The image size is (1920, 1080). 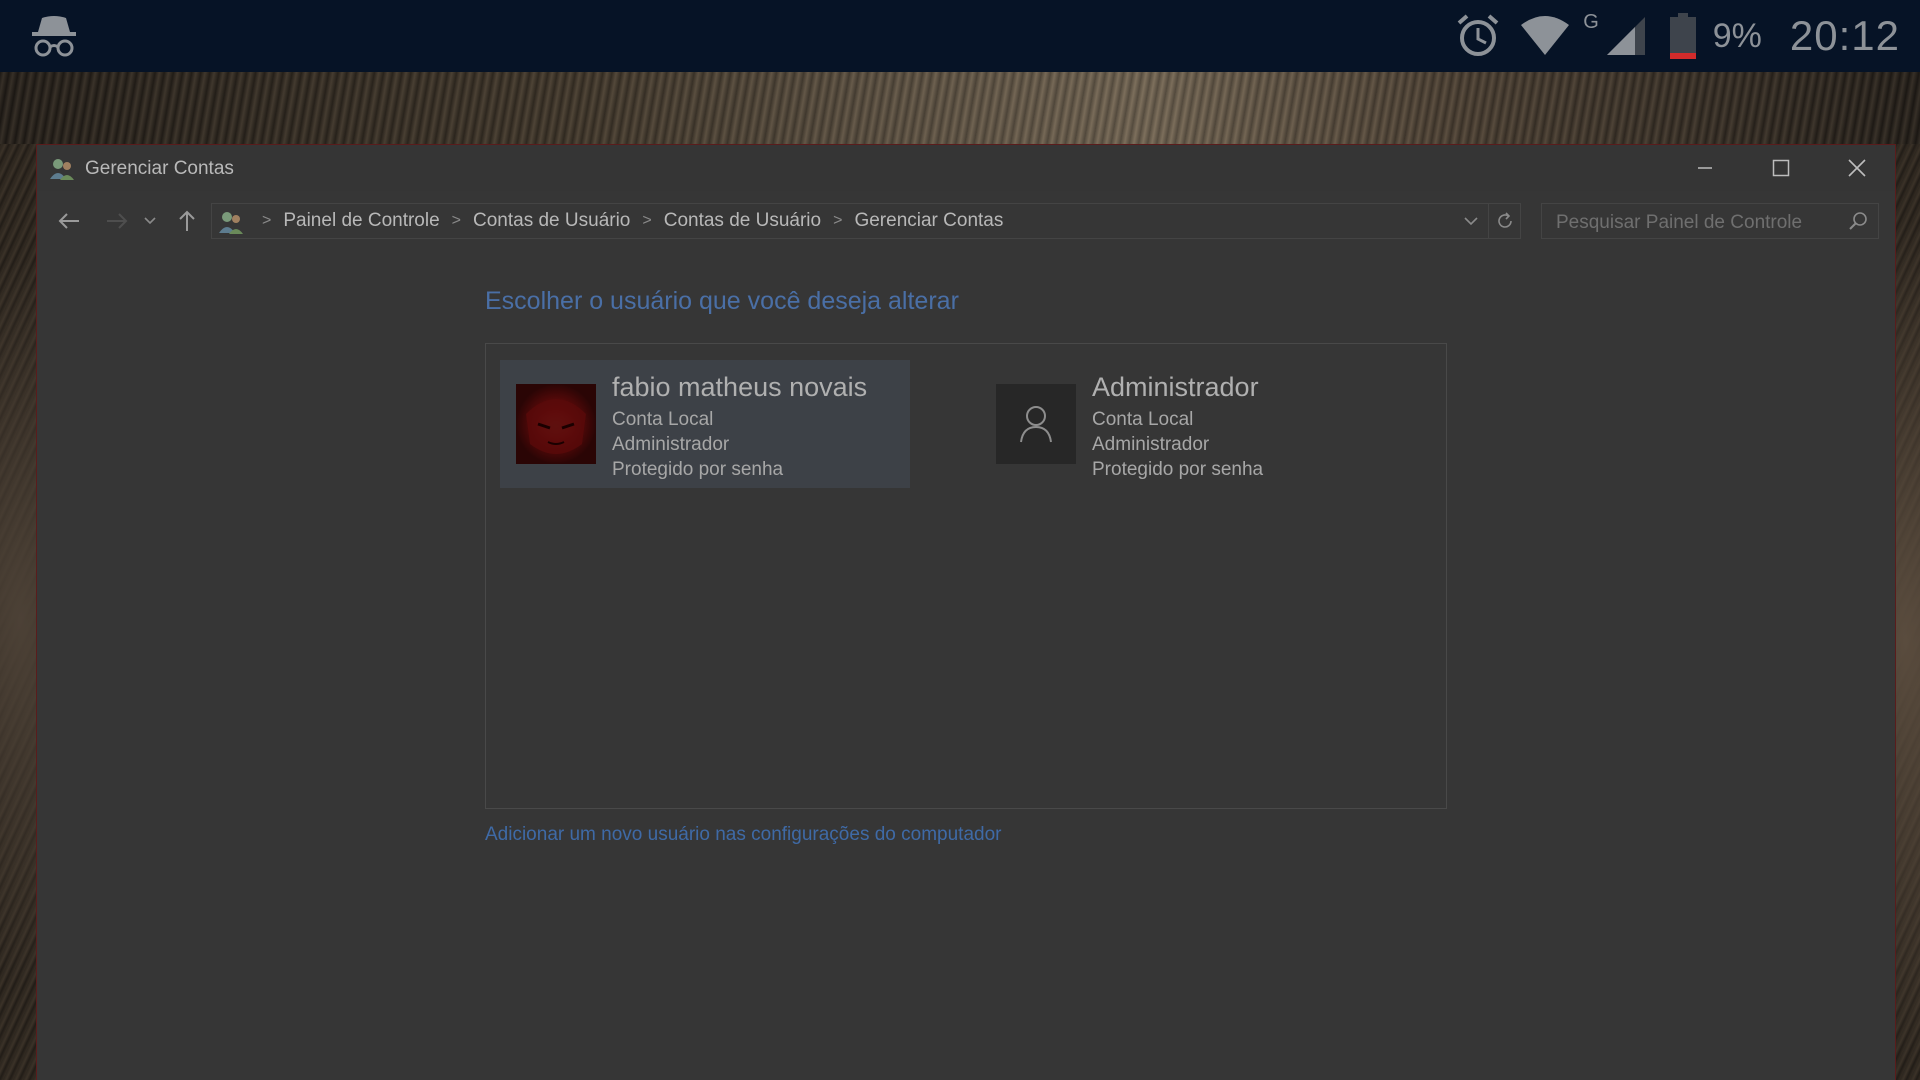 What do you see at coordinates (1626, 36) in the screenshot?
I see `signal-icon` at bounding box center [1626, 36].